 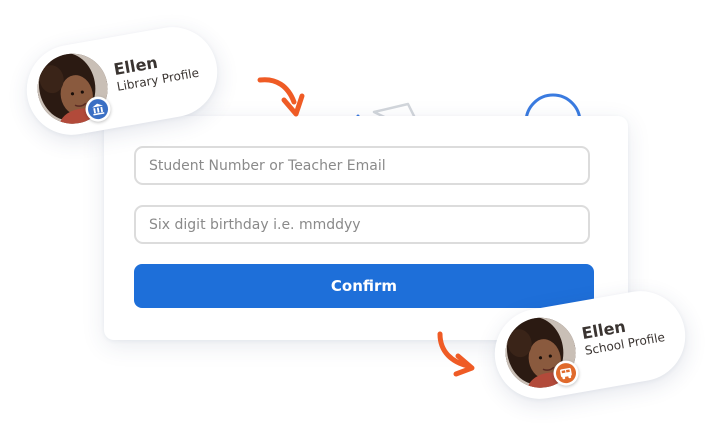 I want to click on library-building-icon, so click(x=98, y=109).